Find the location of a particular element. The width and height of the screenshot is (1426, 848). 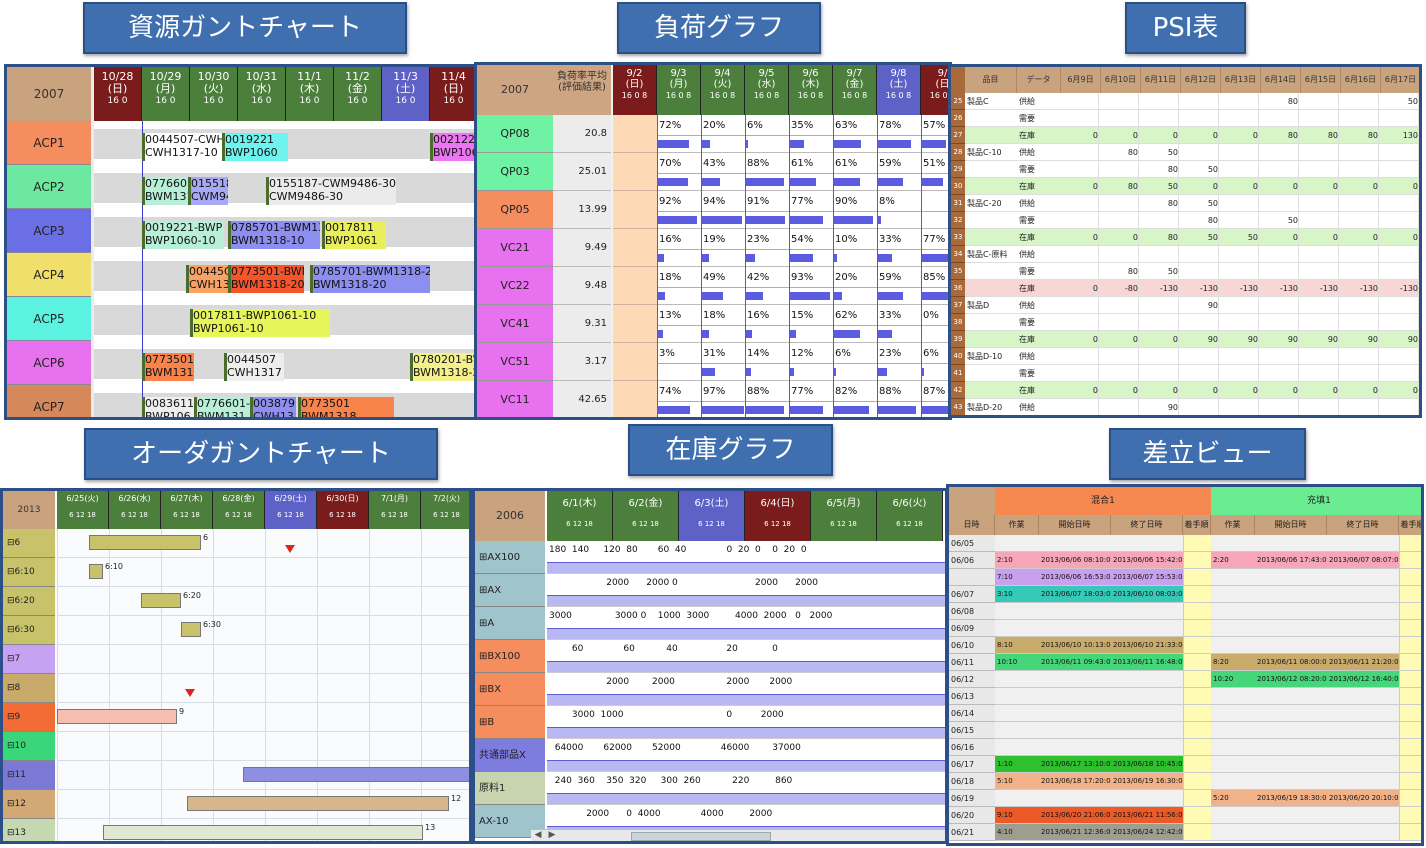

load-pct-label: 91% is located at coordinates (758, 201).